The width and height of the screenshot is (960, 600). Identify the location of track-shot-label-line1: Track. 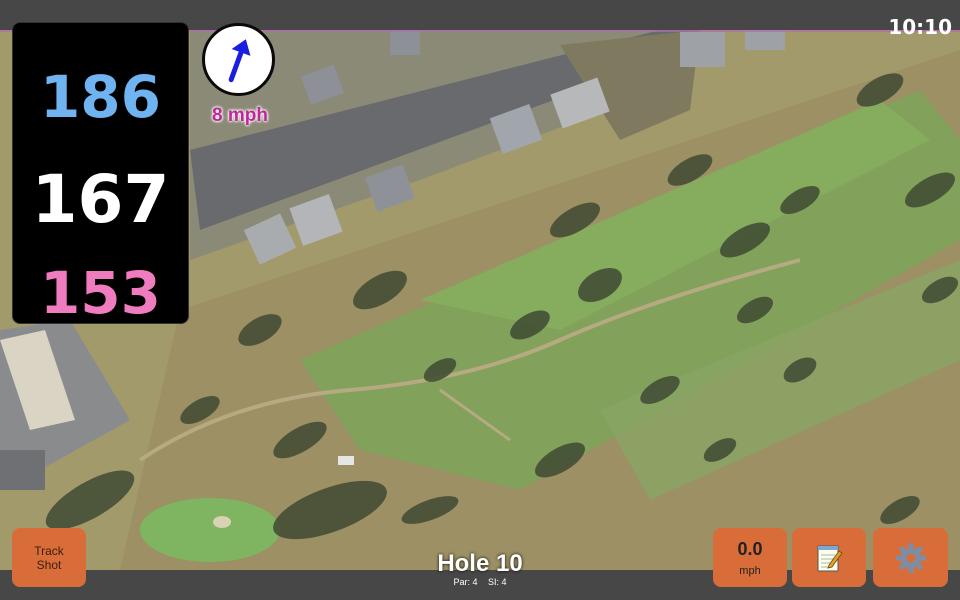
(49, 551).